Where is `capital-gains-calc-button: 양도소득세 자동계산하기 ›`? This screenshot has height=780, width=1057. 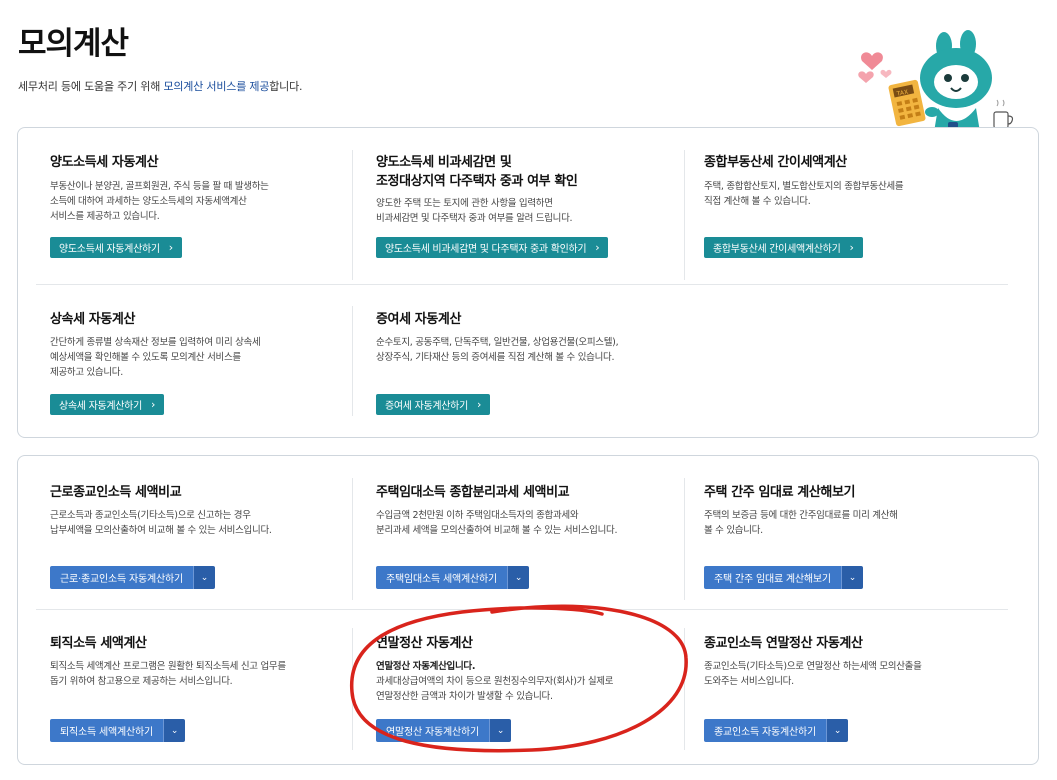
capital-gains-calc-button: 양도소득세 자동계산하기 › is located at coordinates (116, 247).